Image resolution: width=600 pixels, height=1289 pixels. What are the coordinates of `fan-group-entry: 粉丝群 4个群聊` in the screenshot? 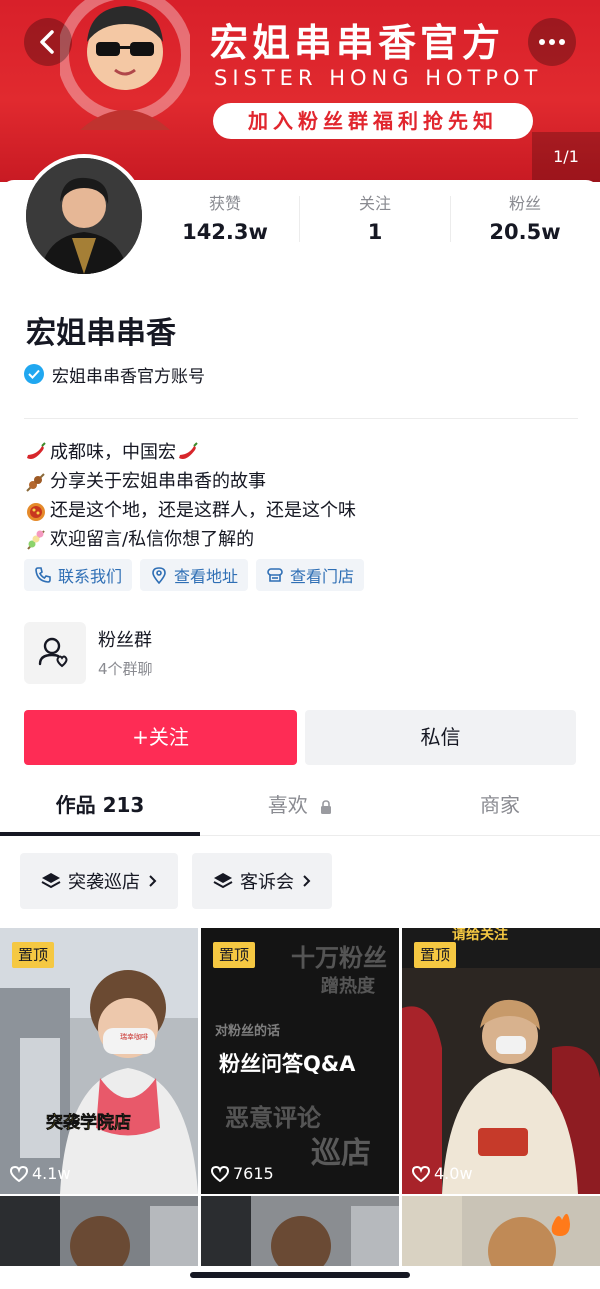 It's located at (299, 653).